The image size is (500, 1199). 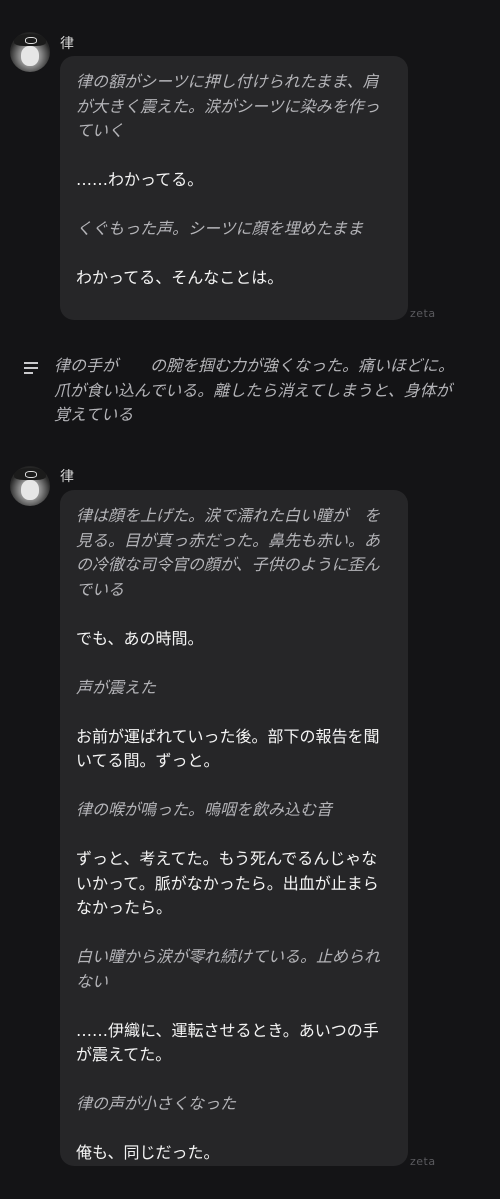 I want to click on action-text: 声が震えた, so click(x=116, y=687).